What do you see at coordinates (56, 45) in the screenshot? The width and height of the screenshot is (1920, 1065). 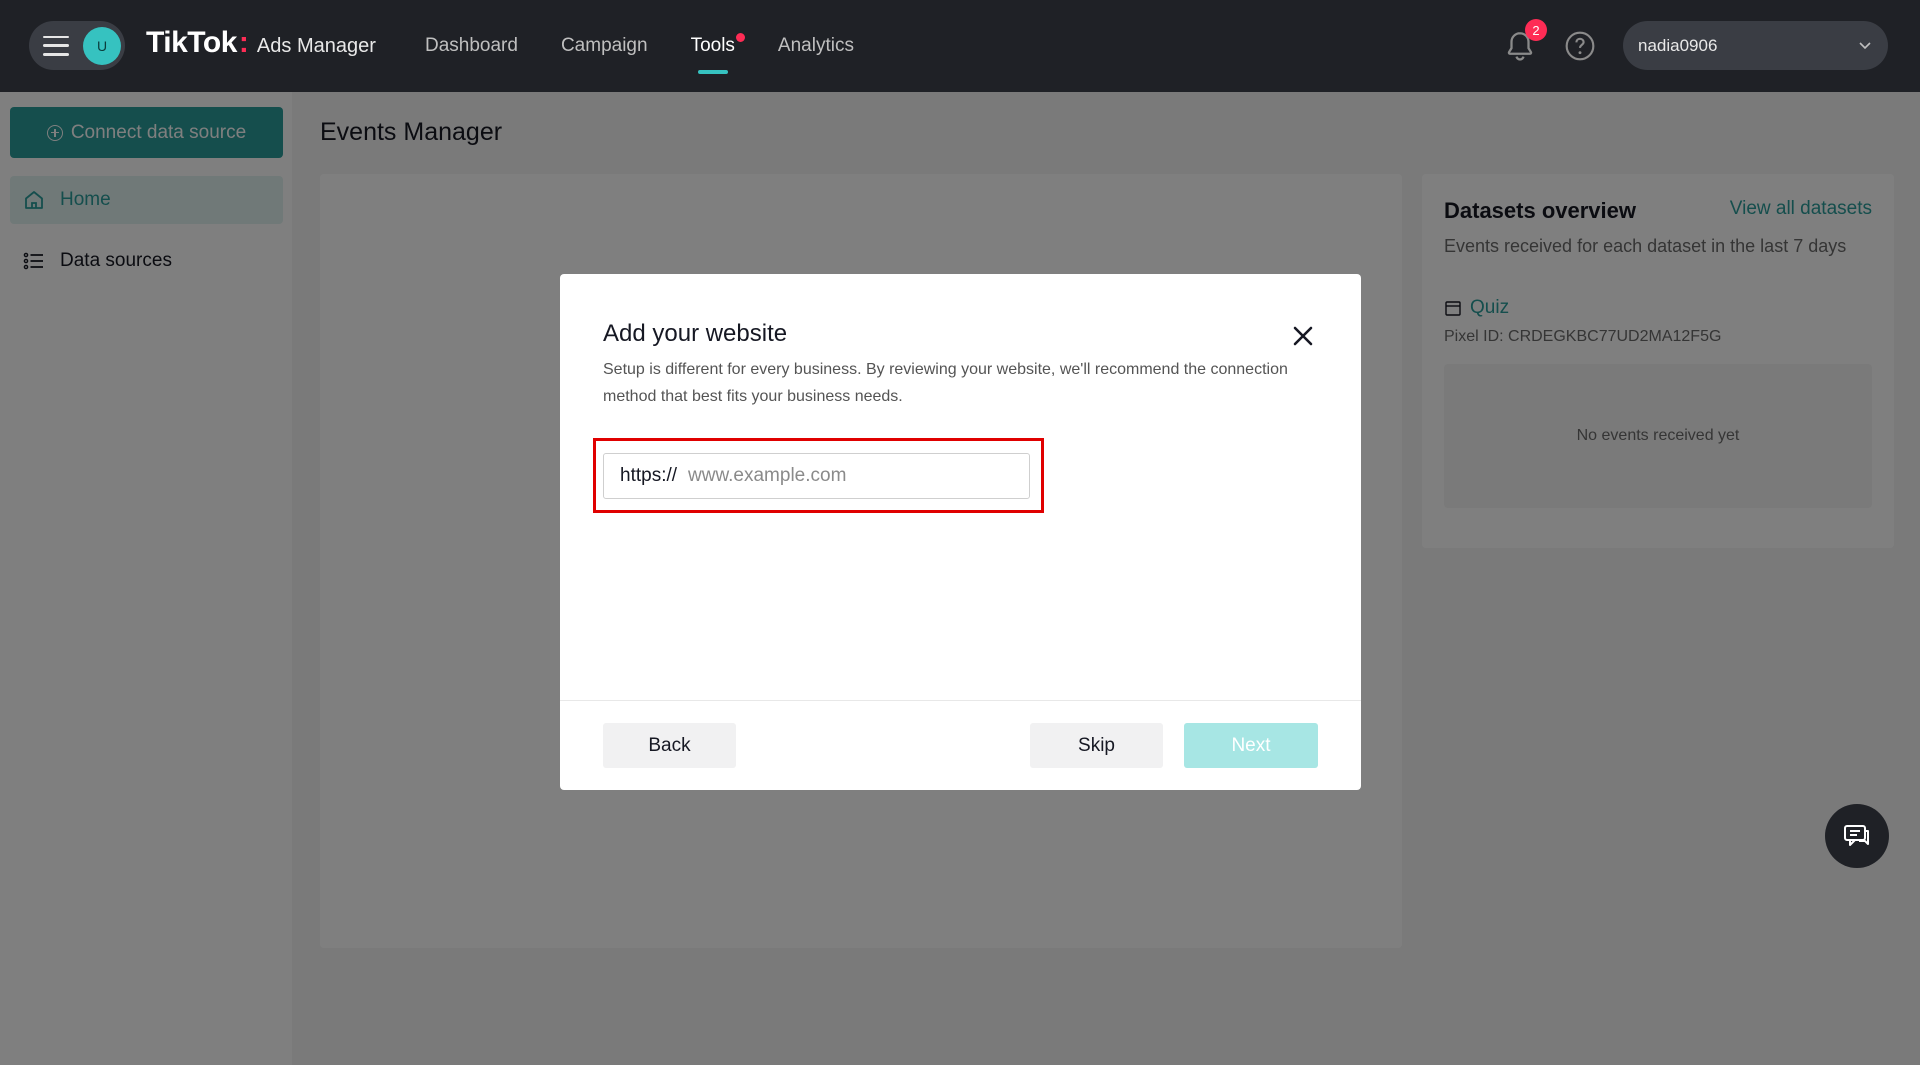 I see `hamburger-menu-icon` at bounding box center [56, 45].